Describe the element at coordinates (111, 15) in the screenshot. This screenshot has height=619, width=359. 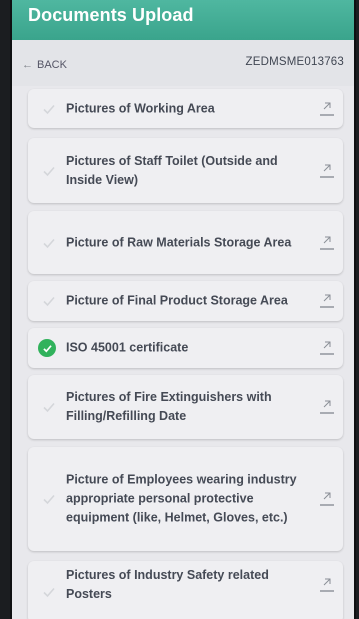
I see `page-title: Documents Upload` at that location.